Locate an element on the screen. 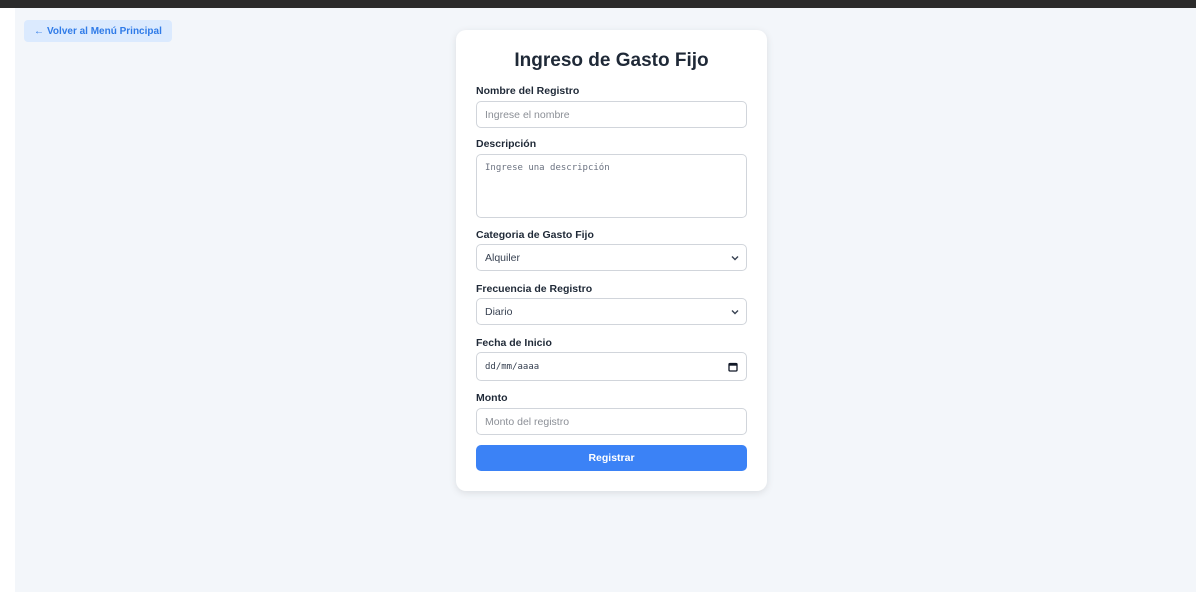 This screenshot has height=592, width=1196. description-label: Descripción is located at coordinates (506, 144).